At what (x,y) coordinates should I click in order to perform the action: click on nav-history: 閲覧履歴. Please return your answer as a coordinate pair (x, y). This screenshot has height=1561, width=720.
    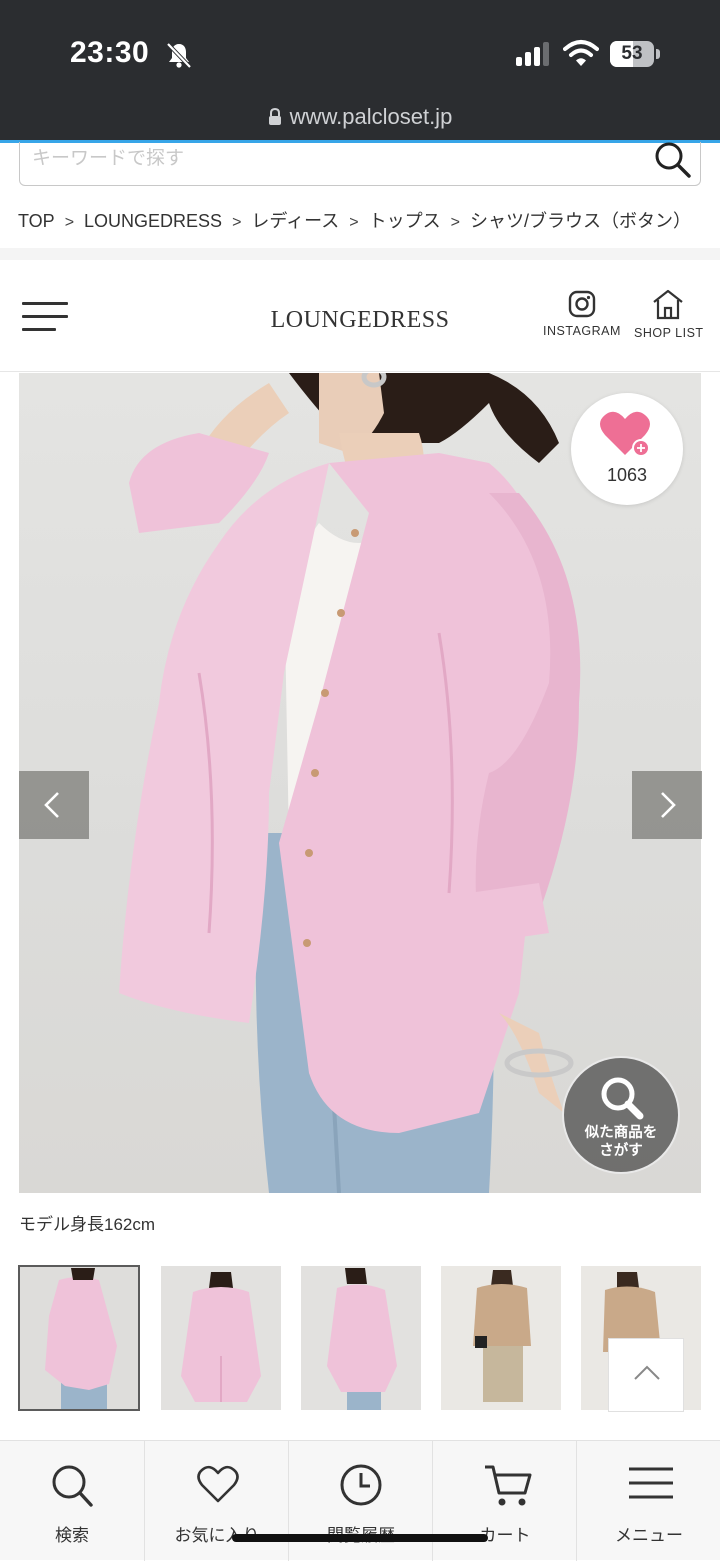
    Looking at the image, I should click on (360, 1501).